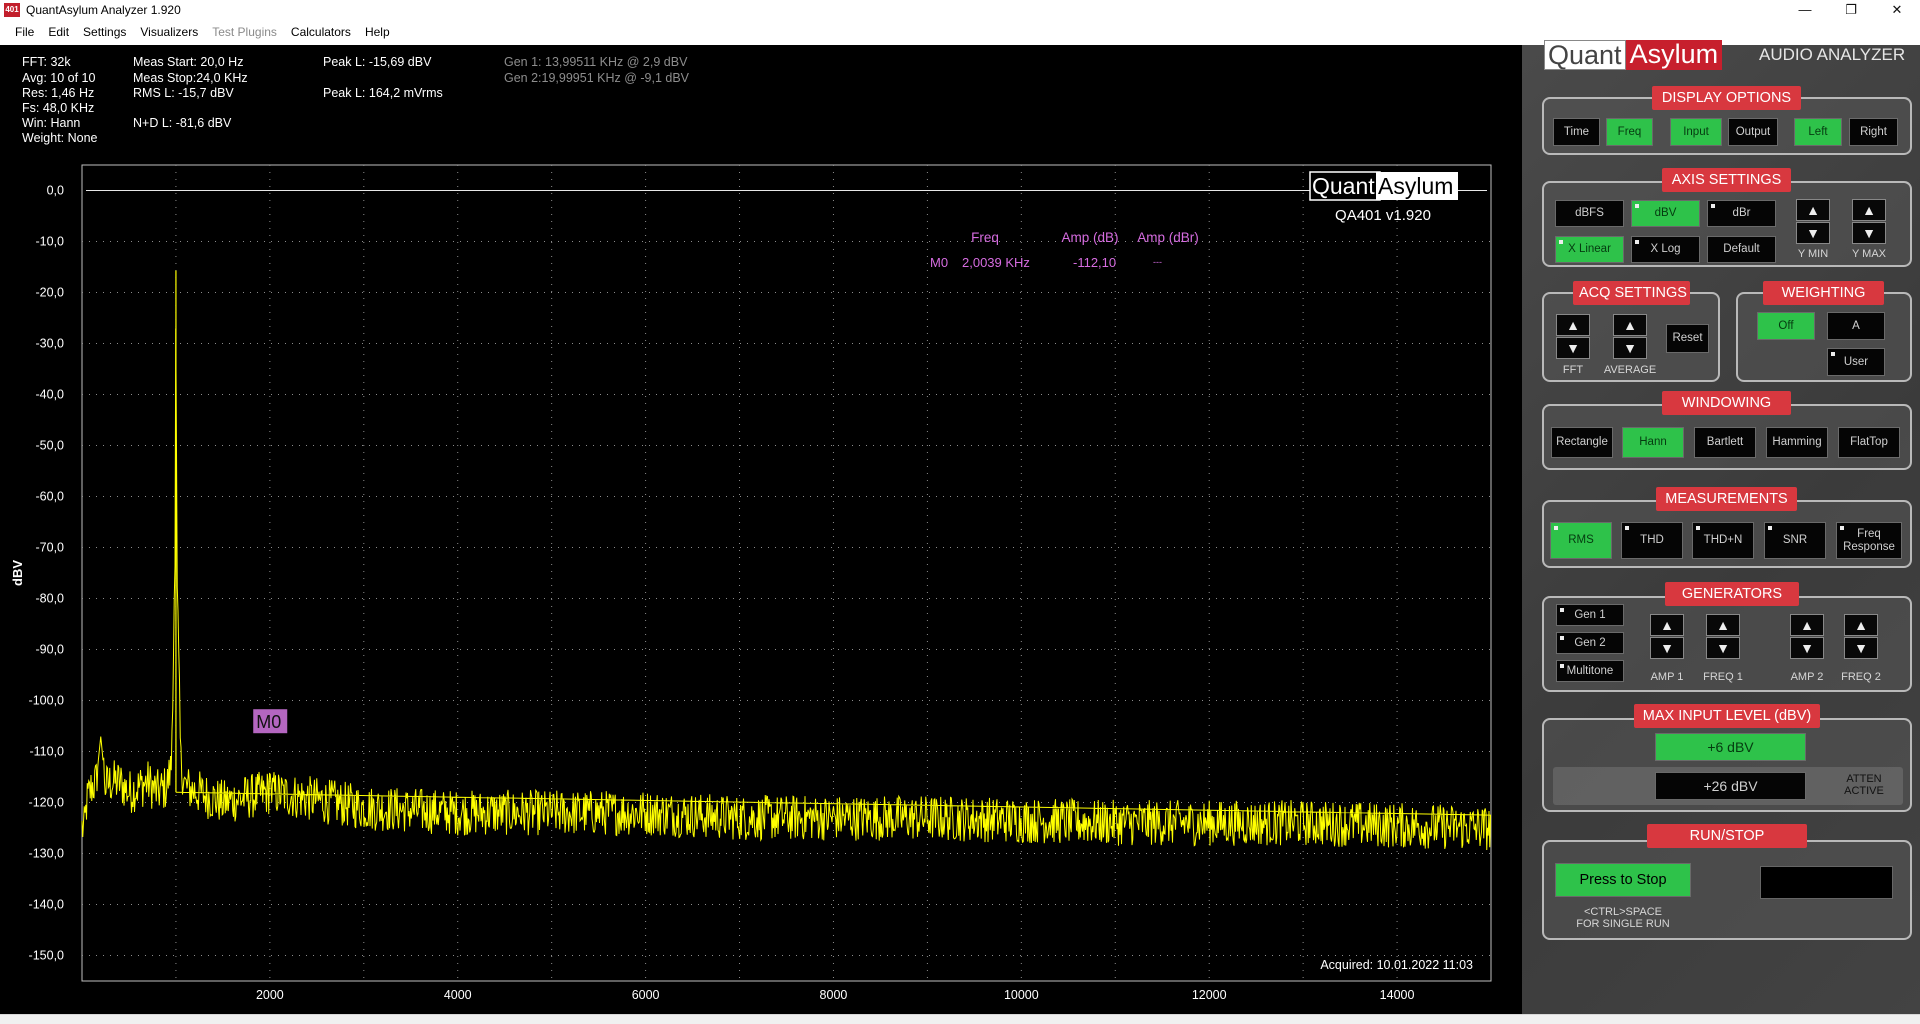 The height and width of the screenshot is (1024, 1920). Describe the element at coordinates (1725, 442) in the screenshot. I see `window-bartlett-button: Bartlett` at that location.